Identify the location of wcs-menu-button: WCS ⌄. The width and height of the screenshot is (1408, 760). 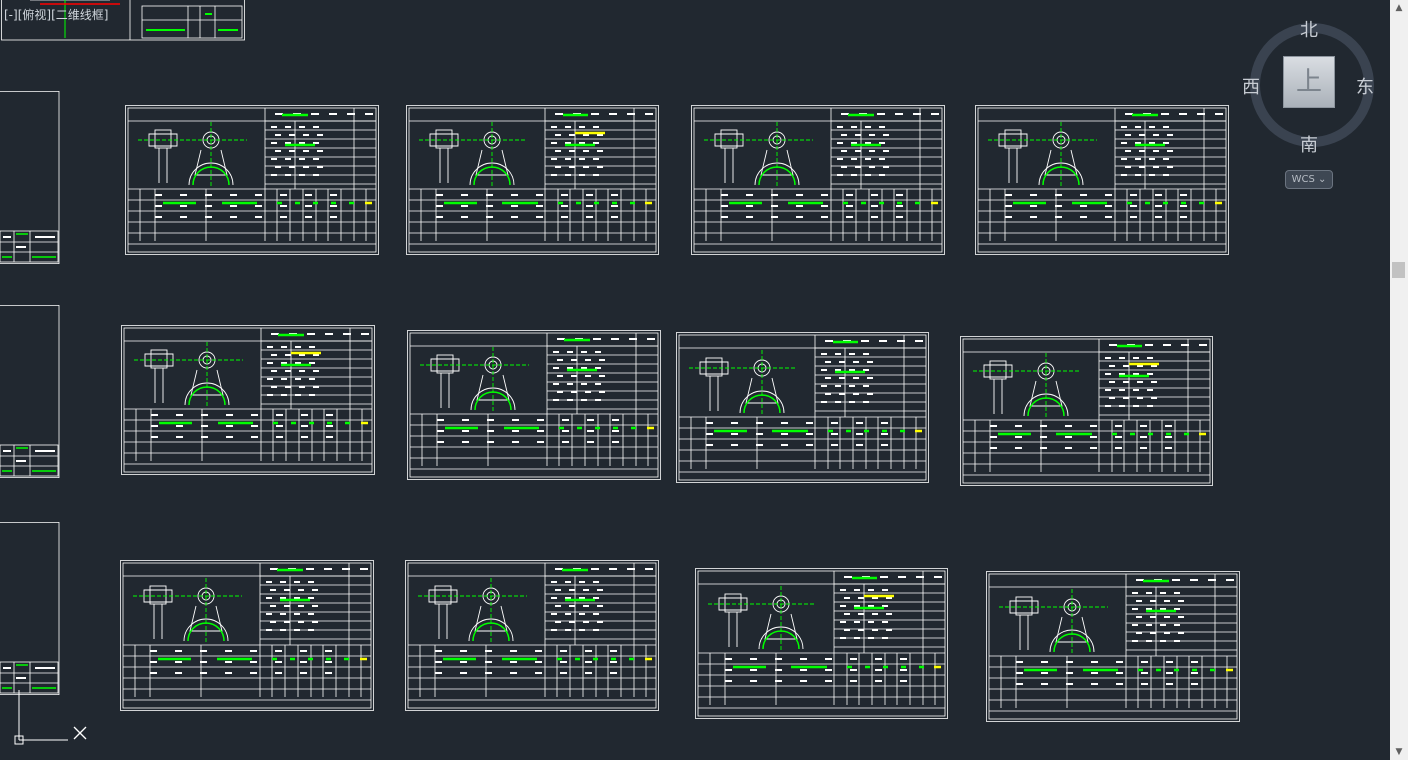
(1309, 179).